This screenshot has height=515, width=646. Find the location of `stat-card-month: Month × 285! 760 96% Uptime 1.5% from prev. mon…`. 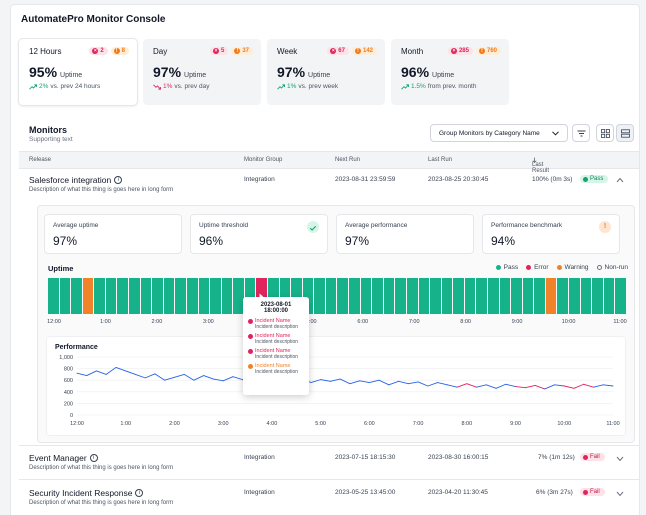

stat-card-month: Month × 285! 760 96% Uptime 1.5% from prev. mon… is located at coordinates (450, 72).